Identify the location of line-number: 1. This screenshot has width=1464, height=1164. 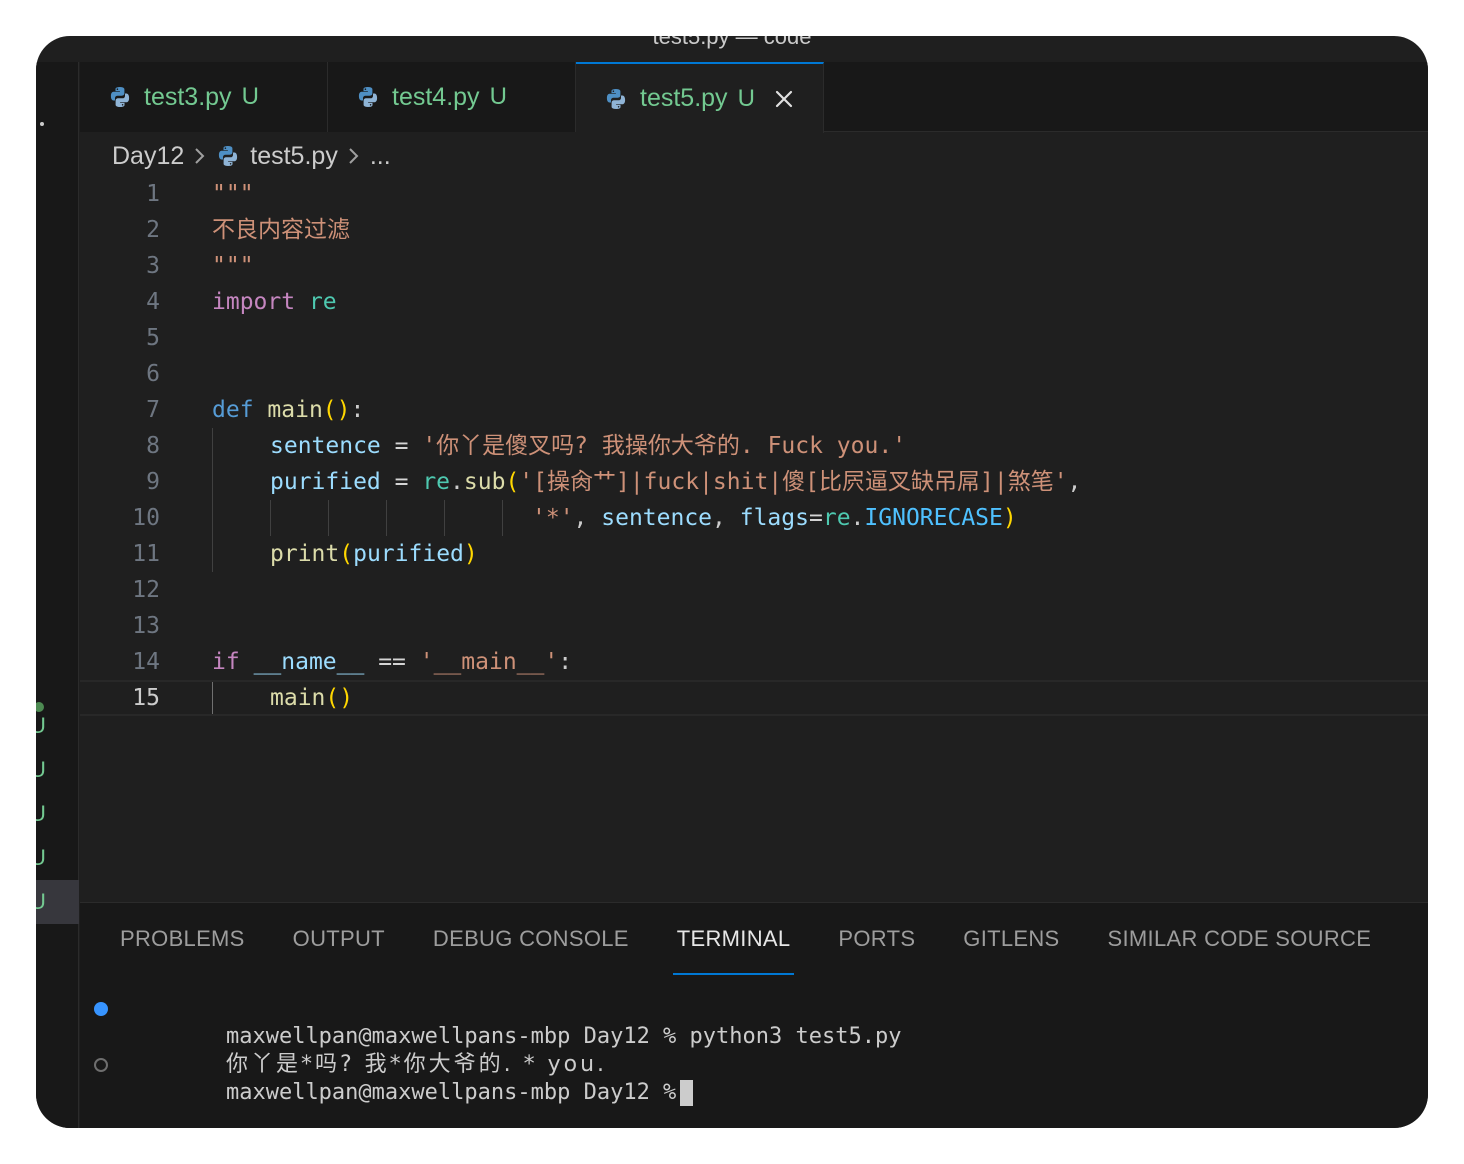
(153, 194).